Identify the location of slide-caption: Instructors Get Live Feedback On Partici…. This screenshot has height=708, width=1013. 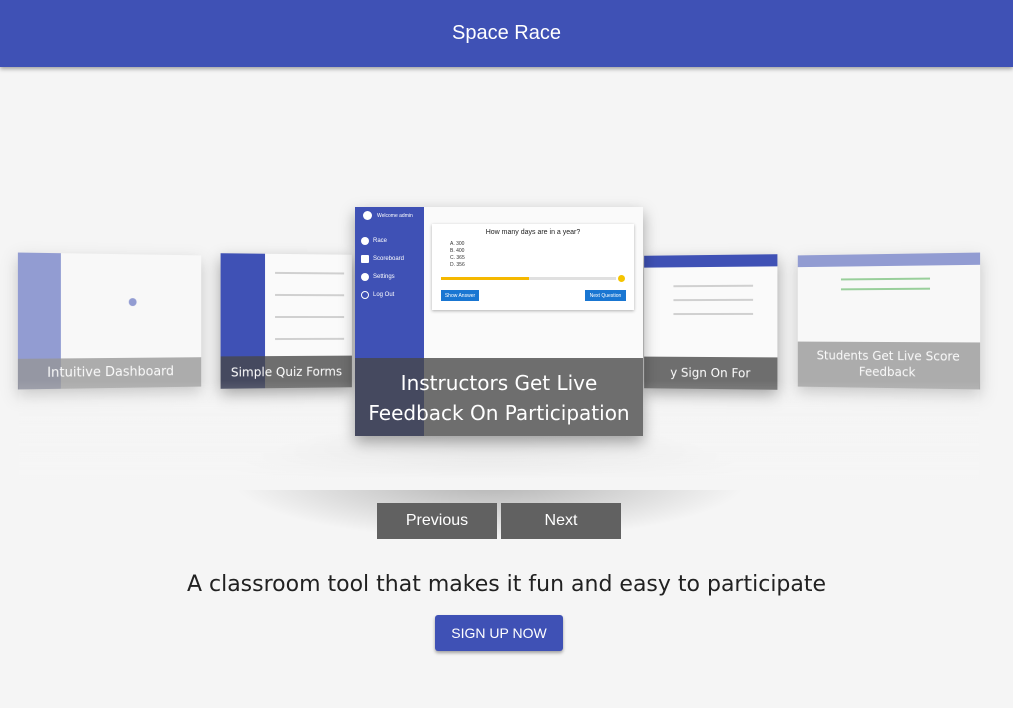
(499, 397).